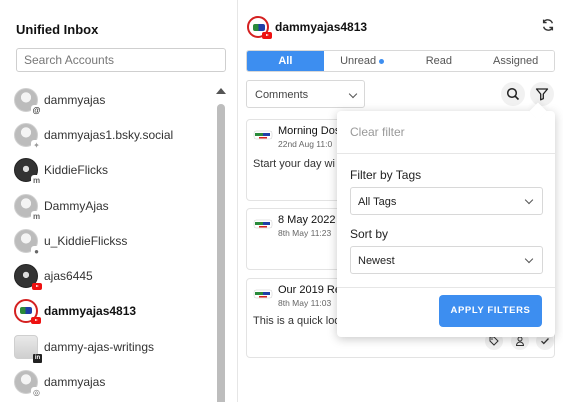  I want to click on tab-assigned: Assigned, so click(515, 61).